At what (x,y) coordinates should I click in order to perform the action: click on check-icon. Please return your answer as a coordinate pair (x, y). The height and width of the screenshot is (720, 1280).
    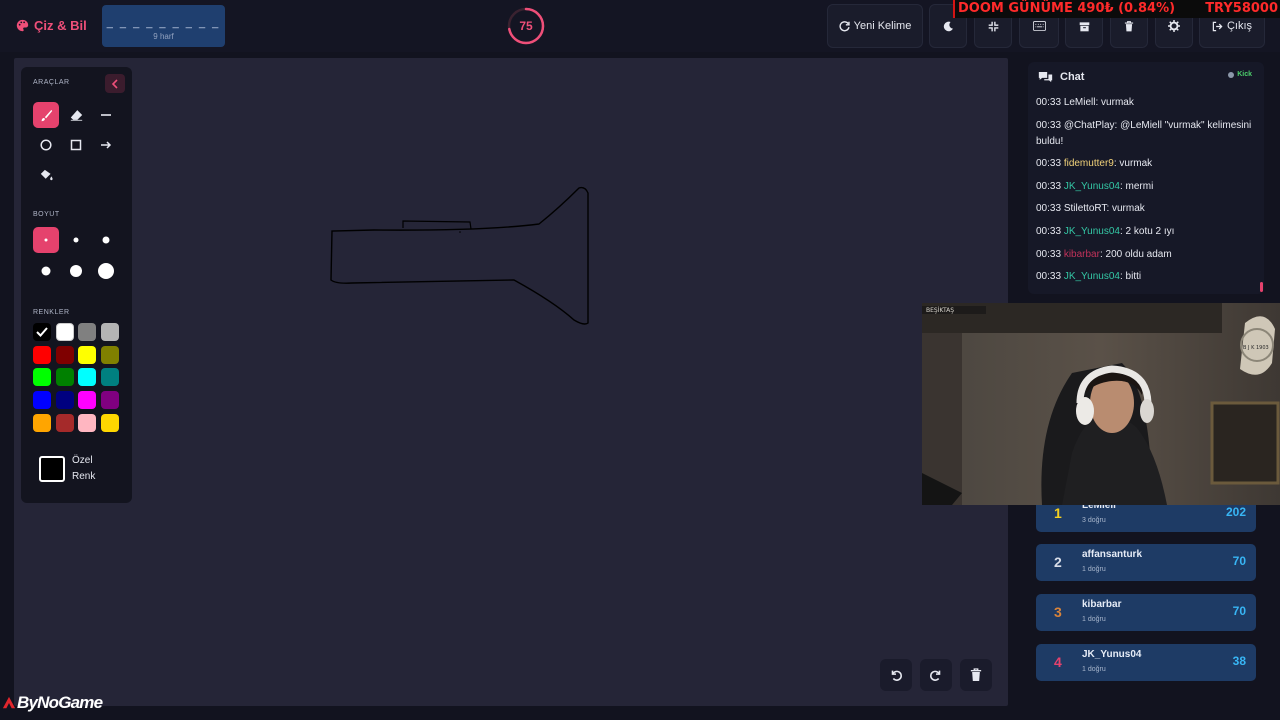
    Looking at the image, I should click on (42, 332).